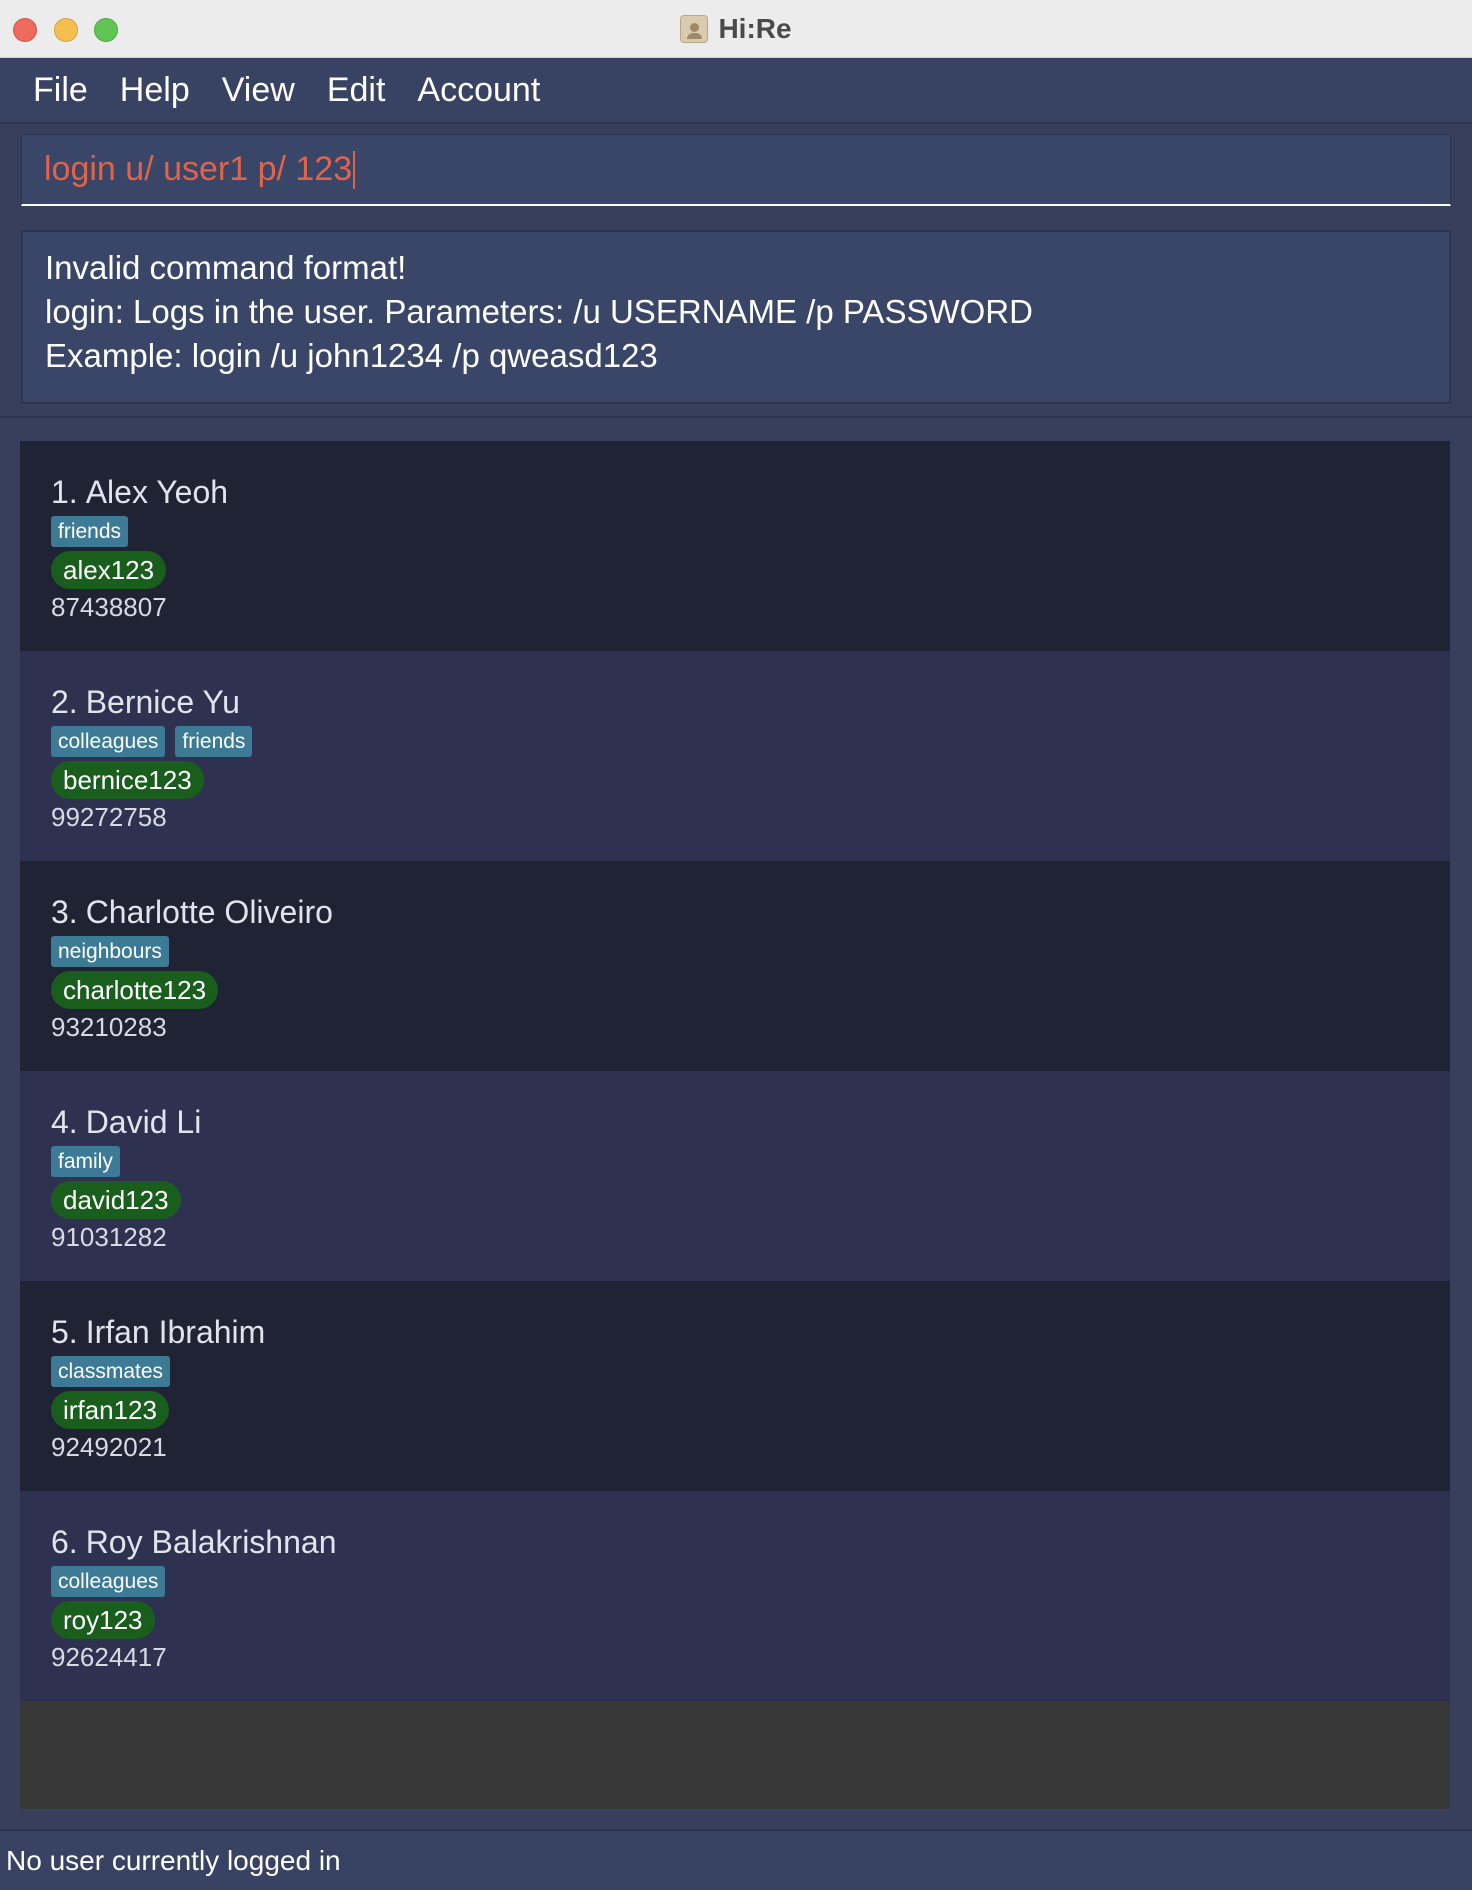 This screenshot has height=1890, width=1472. What do you see at coordinates (63, 90) in the screenshot?
I see `menu-file: File` at bounding box center [63, 90].